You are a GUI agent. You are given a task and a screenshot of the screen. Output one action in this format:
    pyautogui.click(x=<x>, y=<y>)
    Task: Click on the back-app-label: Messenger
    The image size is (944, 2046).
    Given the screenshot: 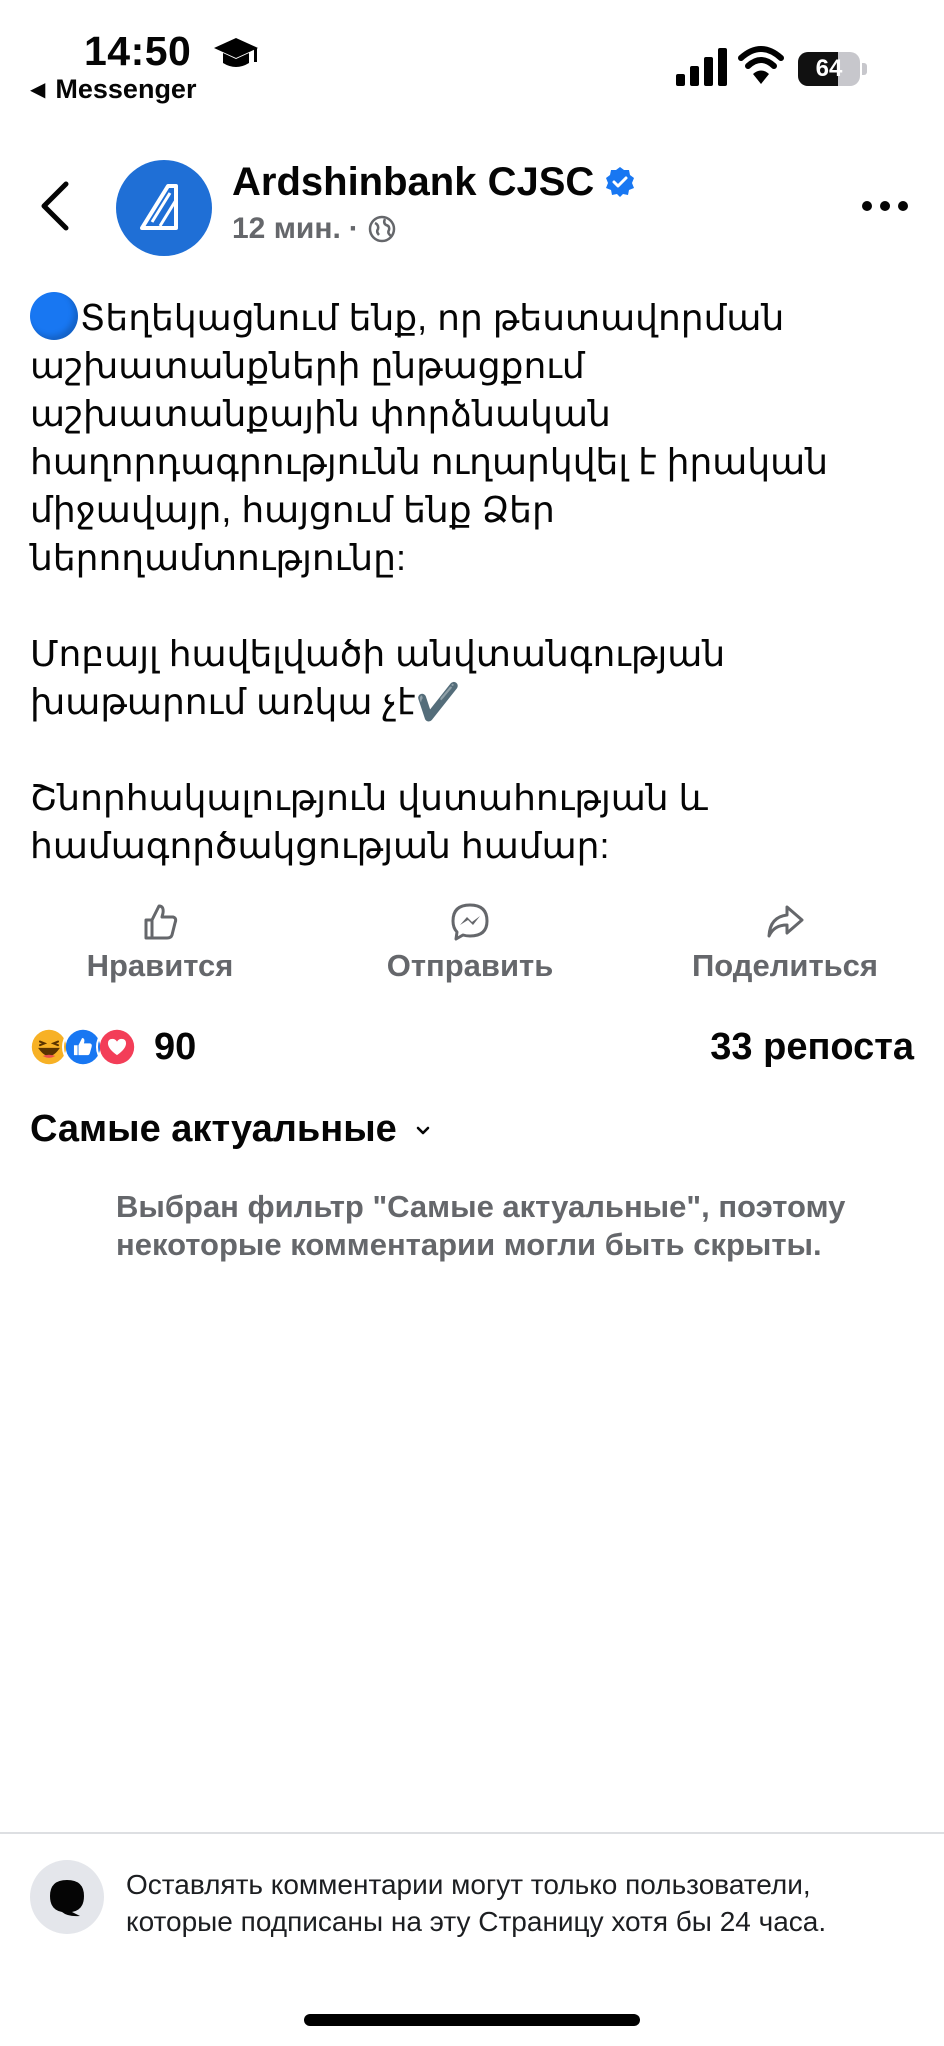 What is the action you would take?
    pyautogui.click(x=126, y=89)
    